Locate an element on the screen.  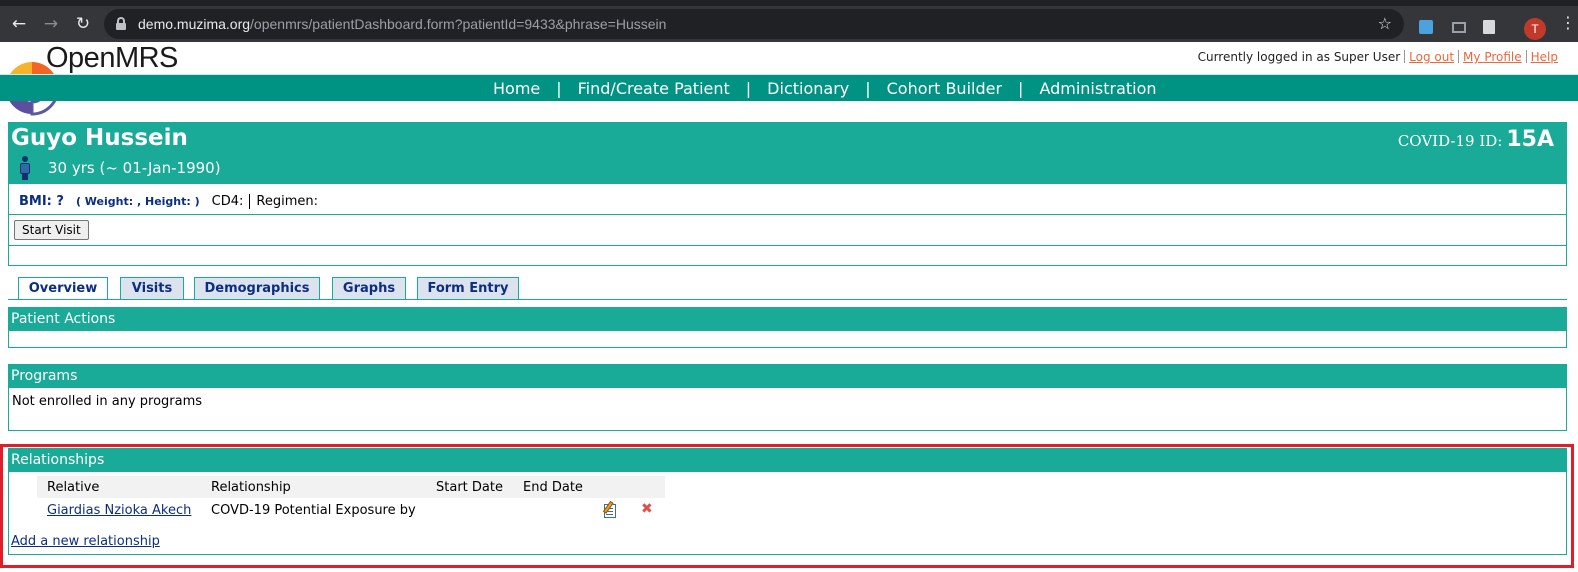
column-end-date: End Date is located at coordinates (553, 487).